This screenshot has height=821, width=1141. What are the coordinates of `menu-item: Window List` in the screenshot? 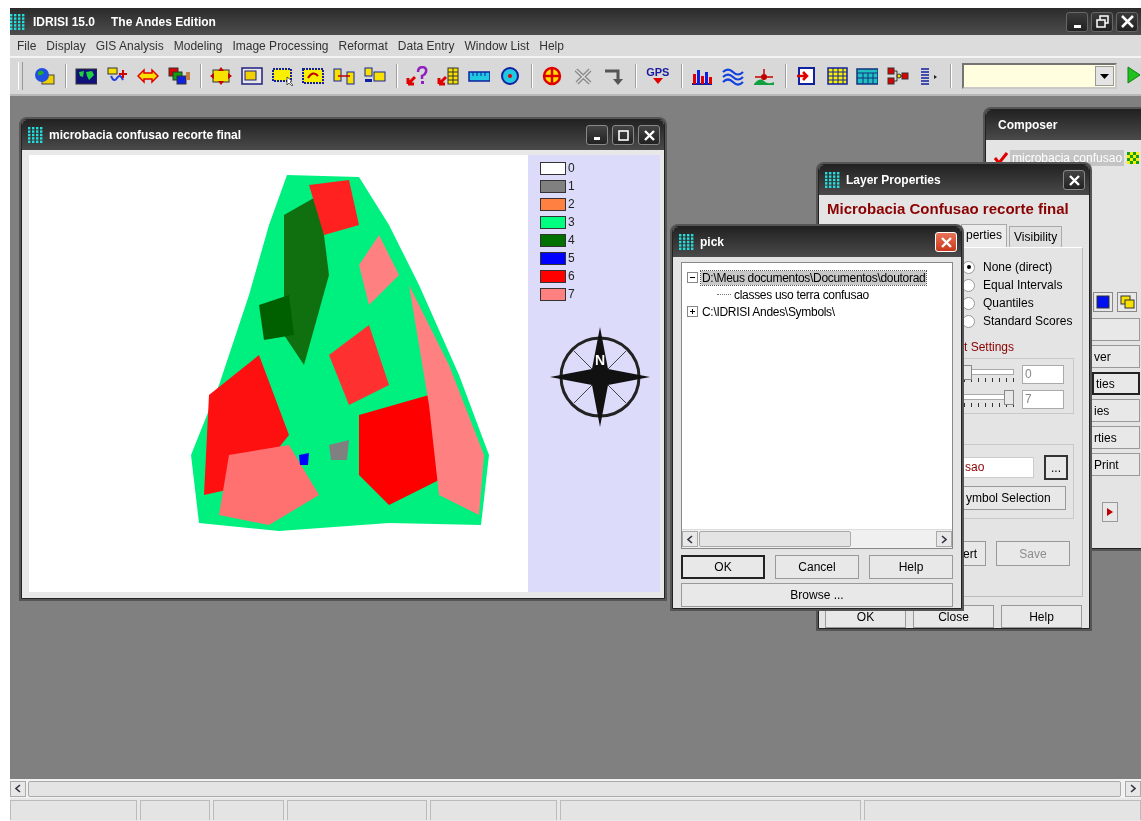 It's located at (497, 45).